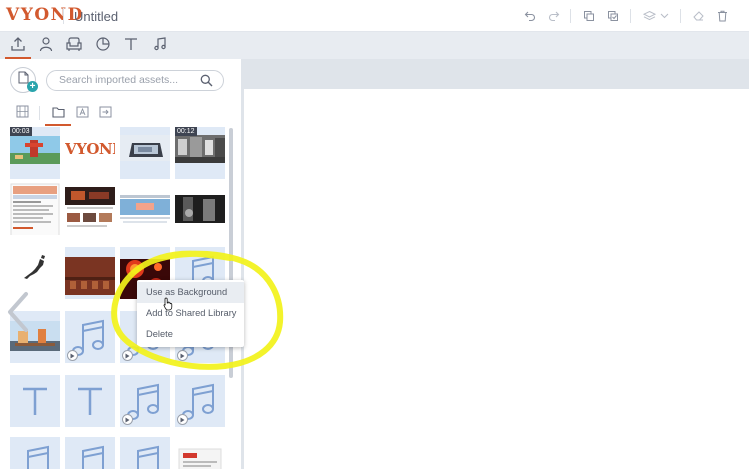 The height and width of the screenshot is (469, 749). I want to click on asset-tile: 00:12, so click(200, 153).